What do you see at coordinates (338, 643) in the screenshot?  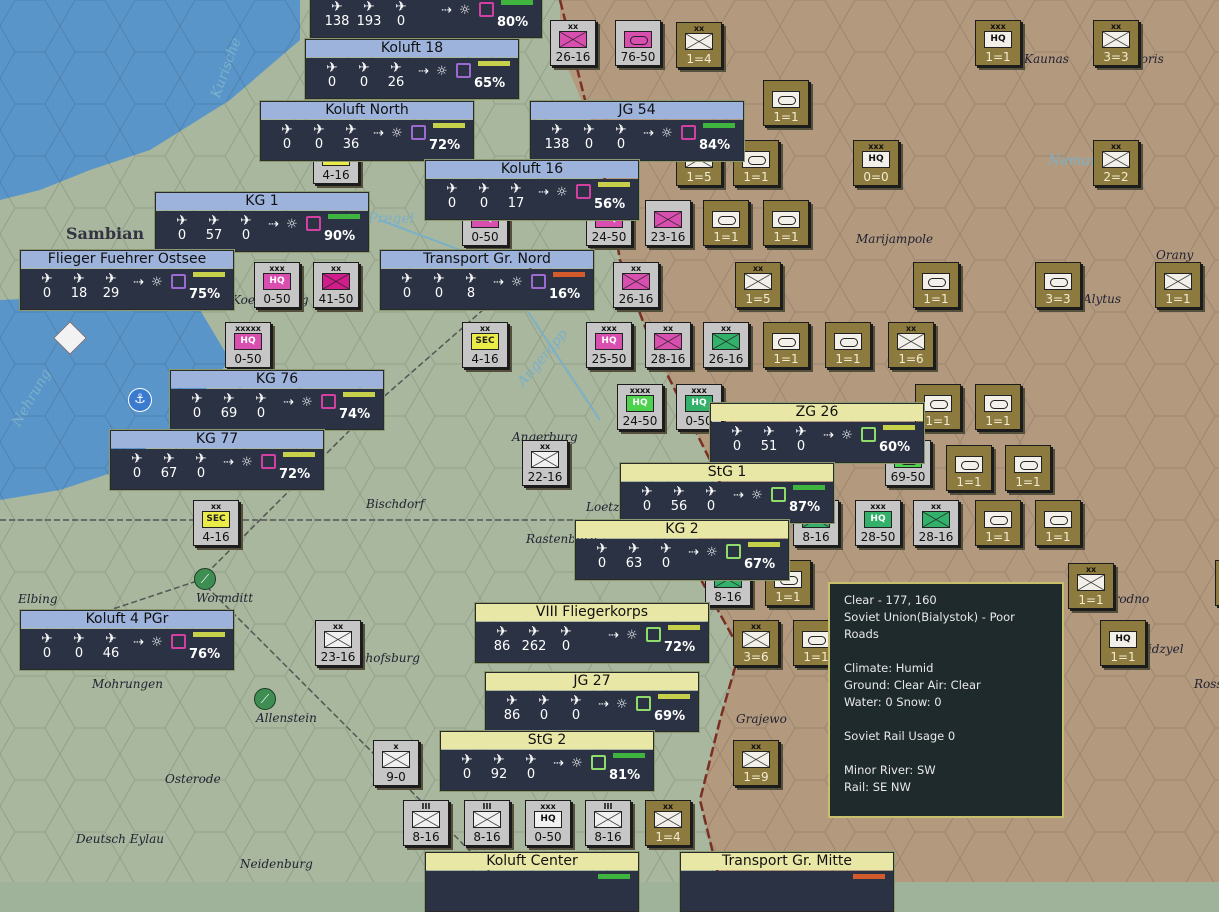 I see `unit-counter: xx 23-16` at bounding box center [338, 643].